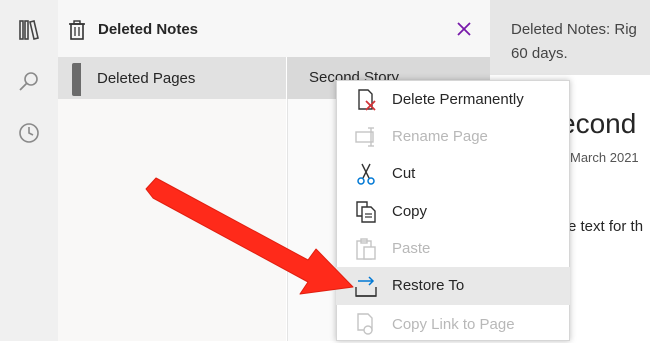 The height and width of the screenshot is (343, 650). Describe the element at coordinates (539, 53) in the screenshot. I see `info-line-2: 60 days.` at that location.